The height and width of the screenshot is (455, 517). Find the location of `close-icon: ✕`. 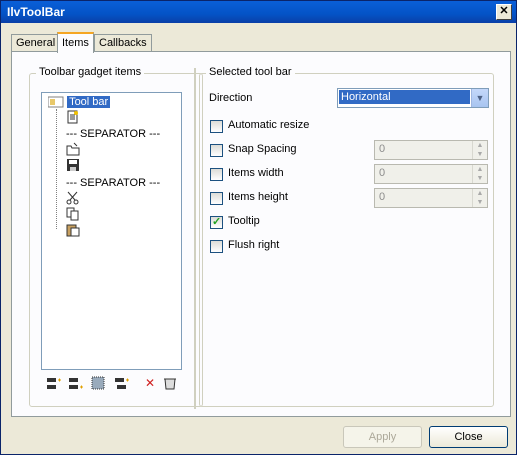

close-icon: ✕ is located at coordinates (504, 11).